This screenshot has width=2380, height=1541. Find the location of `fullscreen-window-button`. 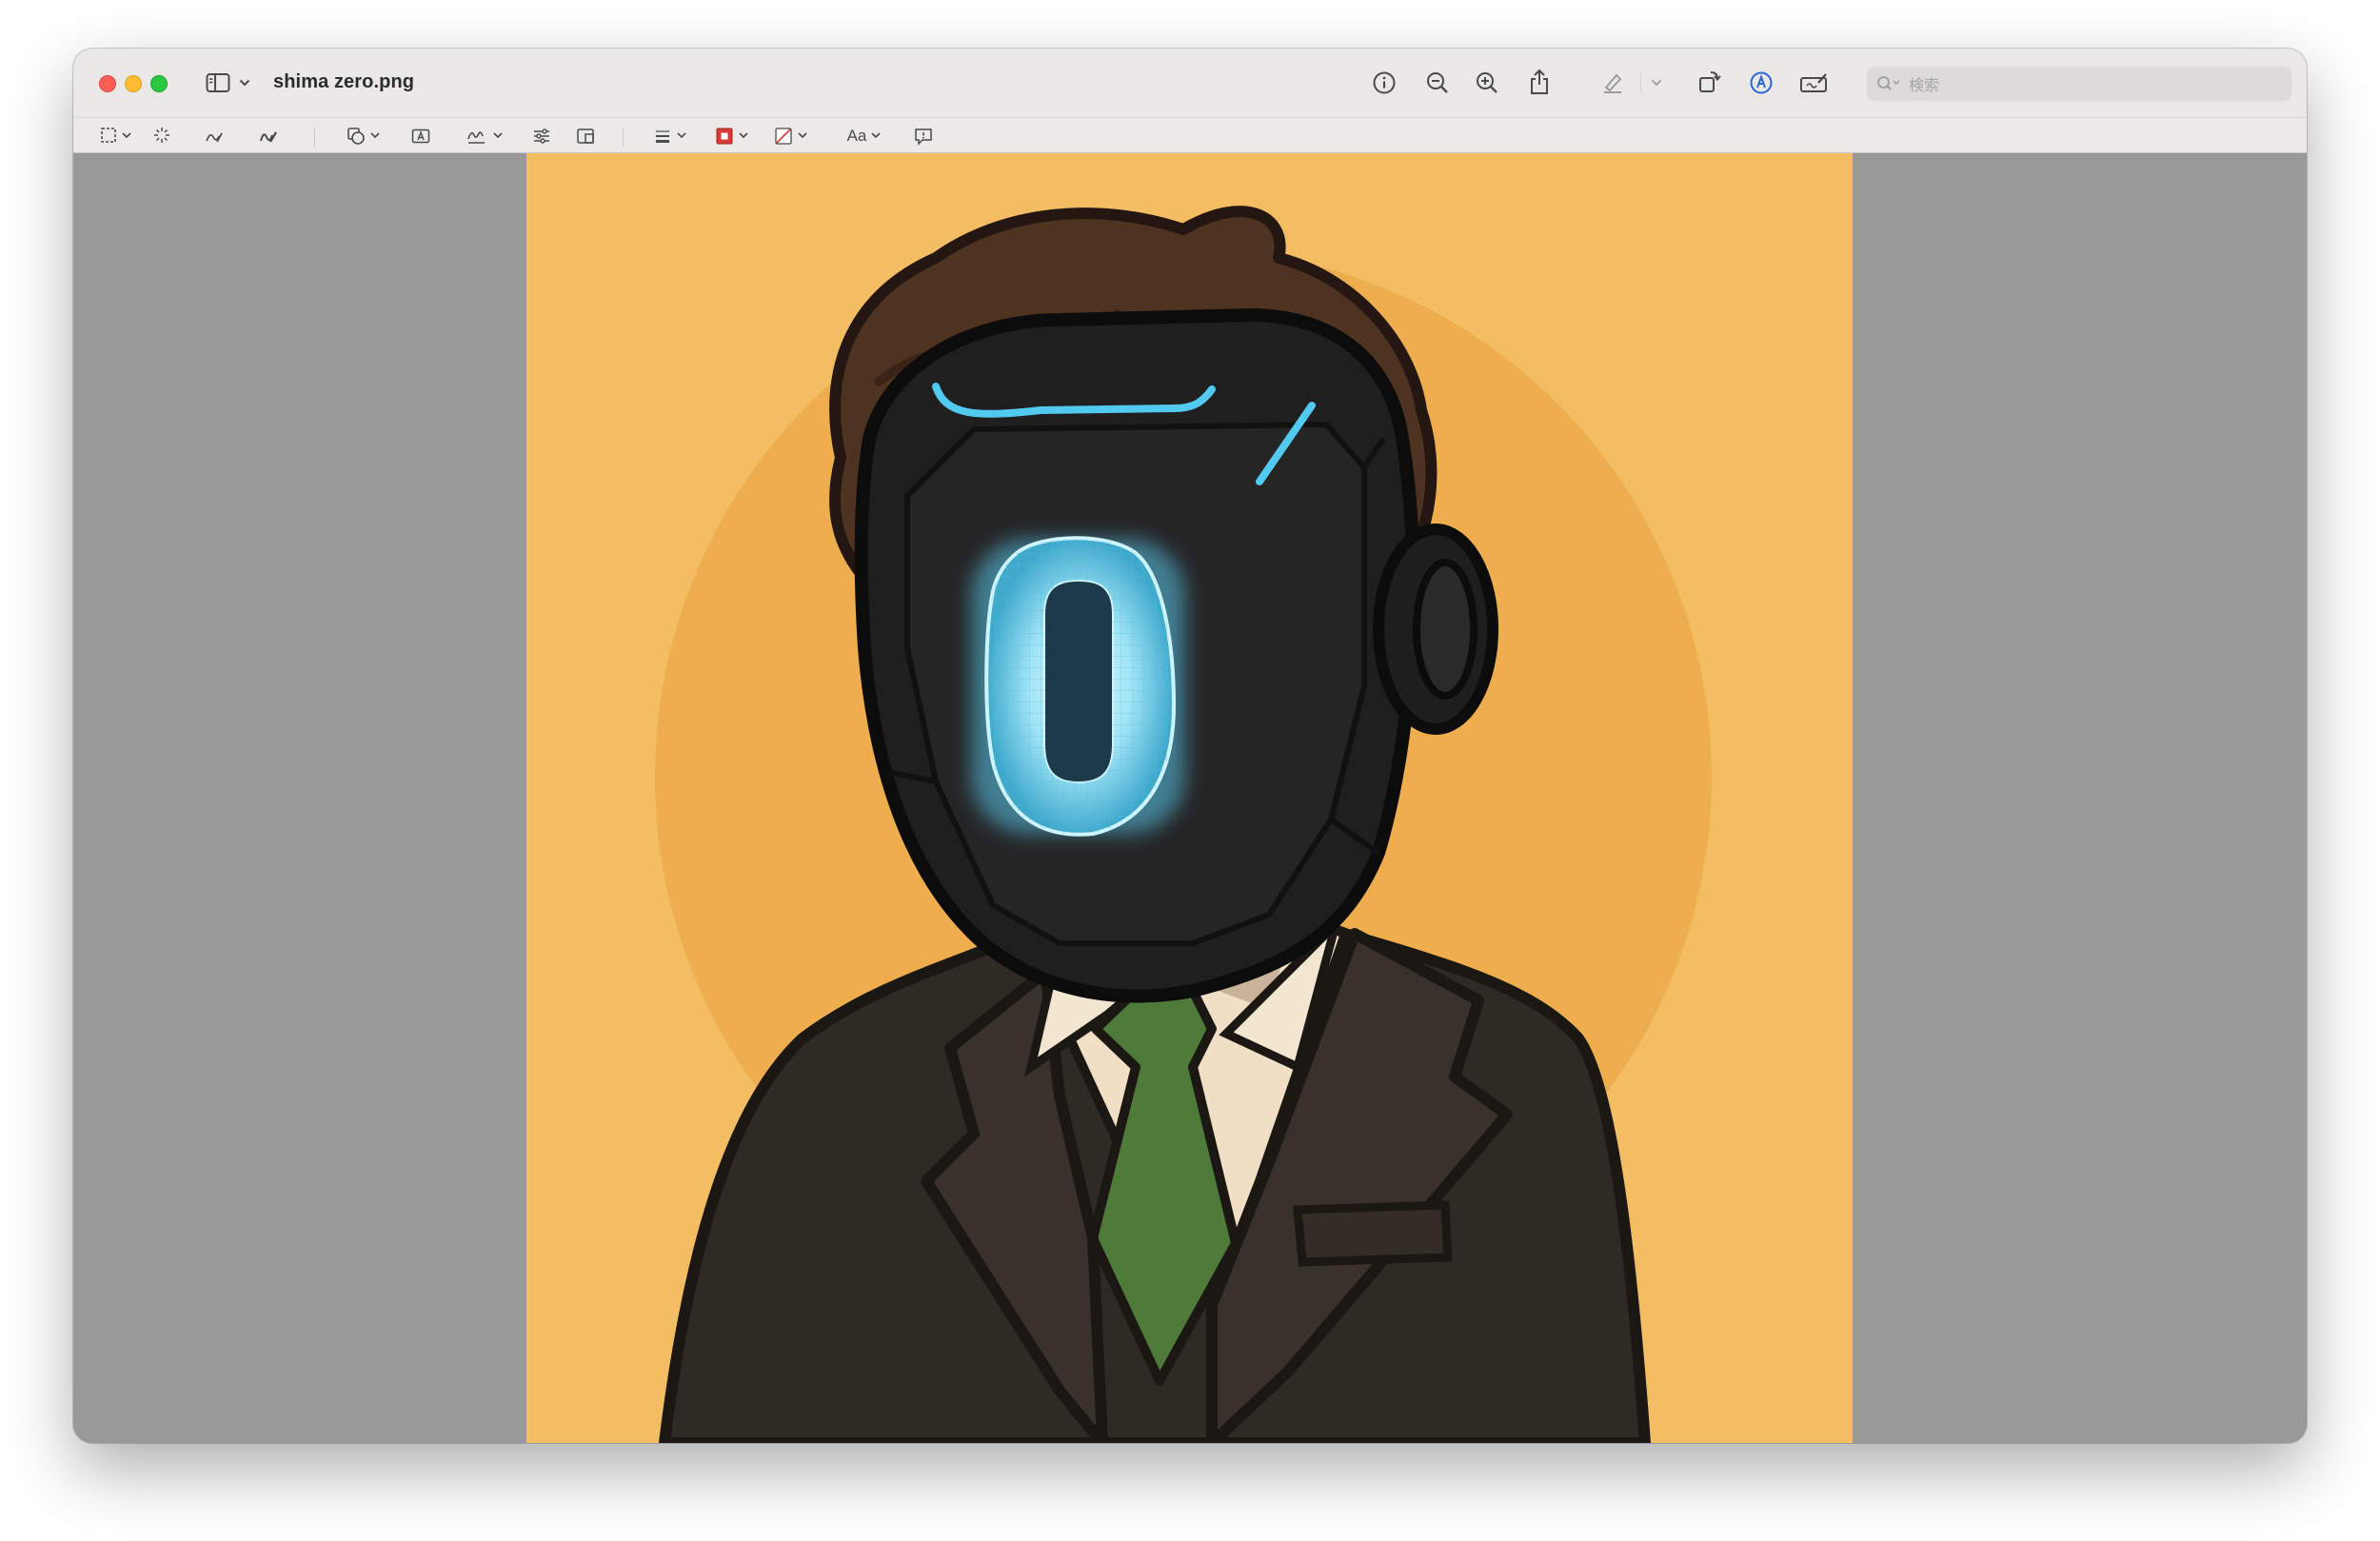

fullscreen-window-button is located at coordinates (159, 83).